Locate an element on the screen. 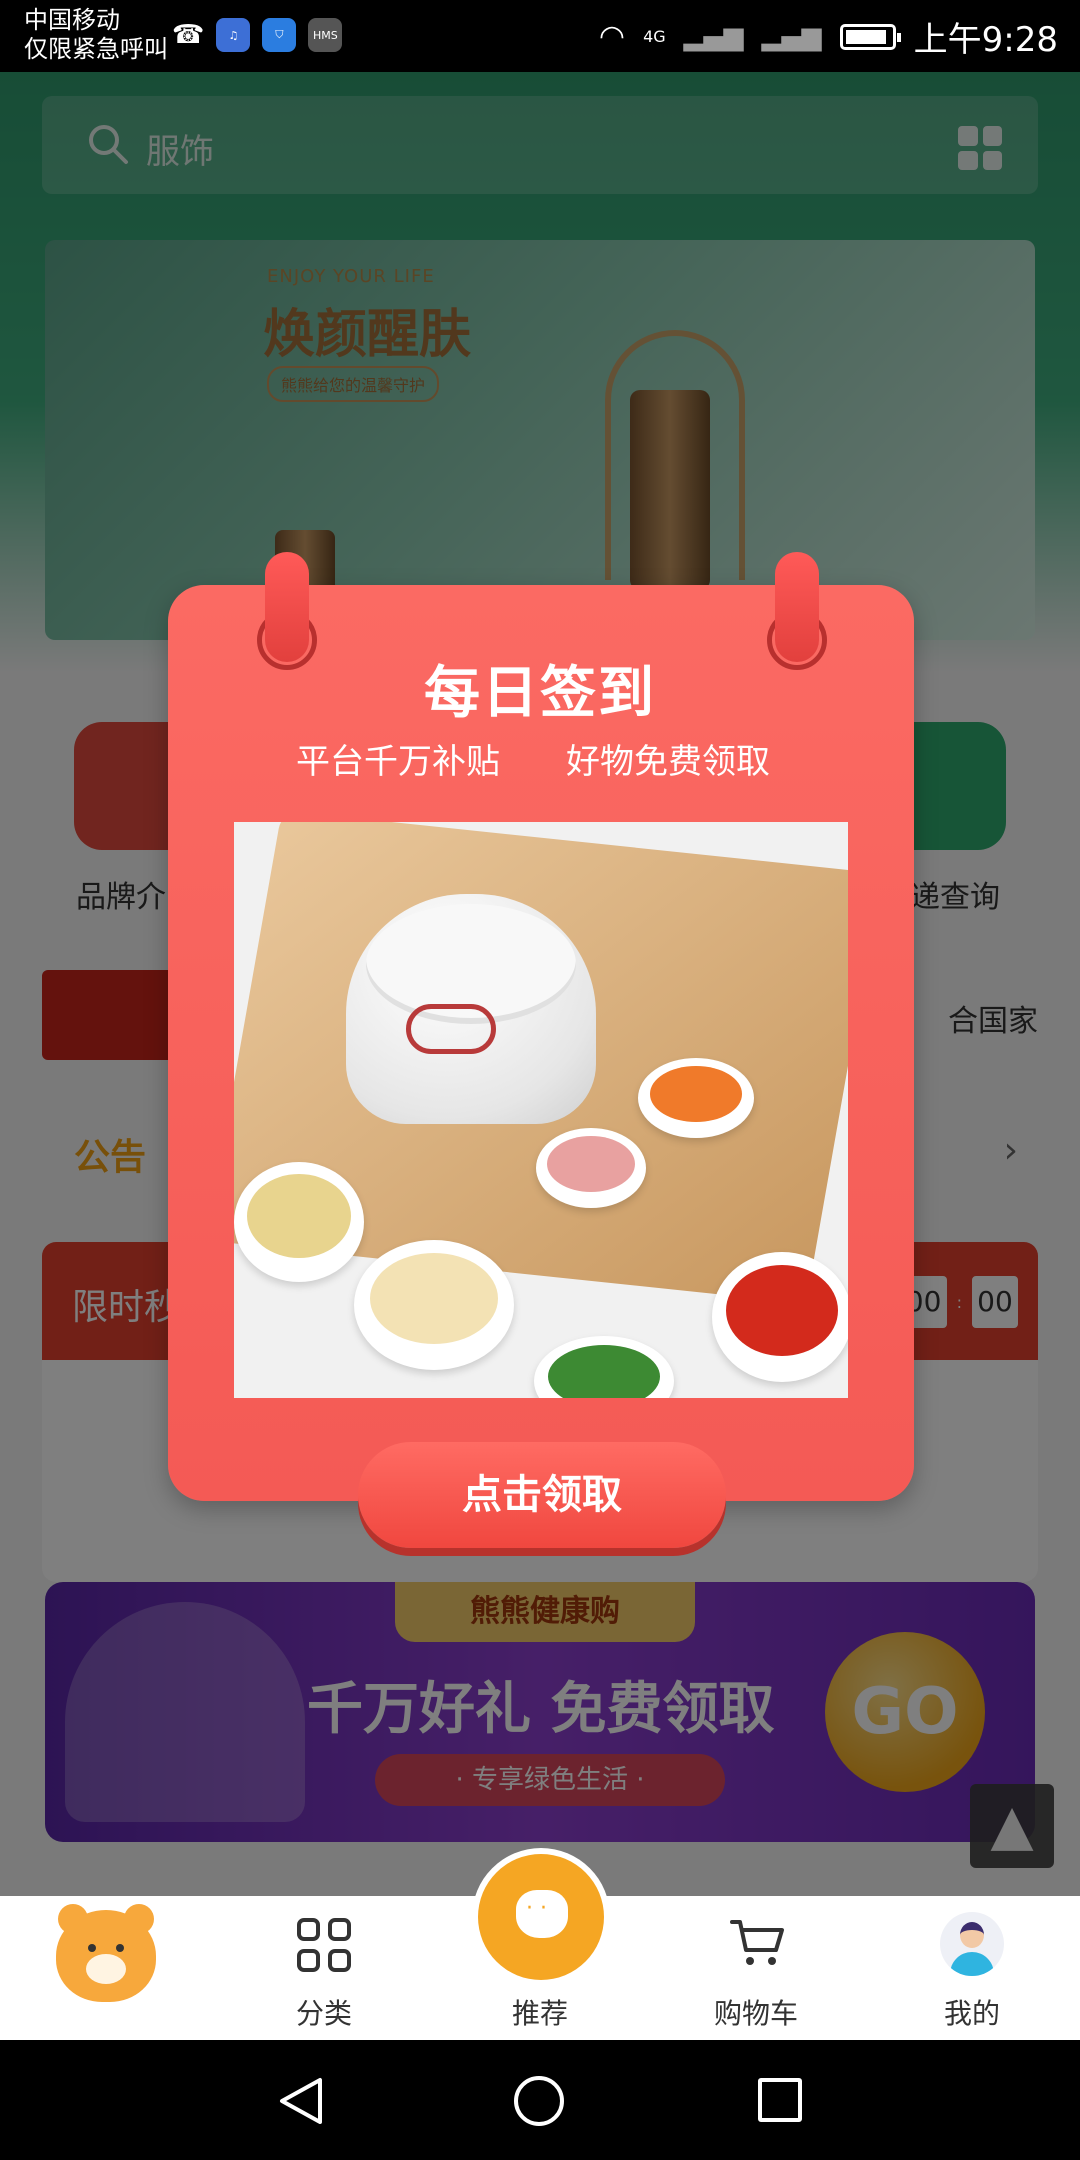 Image resolution: width=1080 pixels, height=2160 pixels. bear-logo-icon is located at coordinates (106, 1953).